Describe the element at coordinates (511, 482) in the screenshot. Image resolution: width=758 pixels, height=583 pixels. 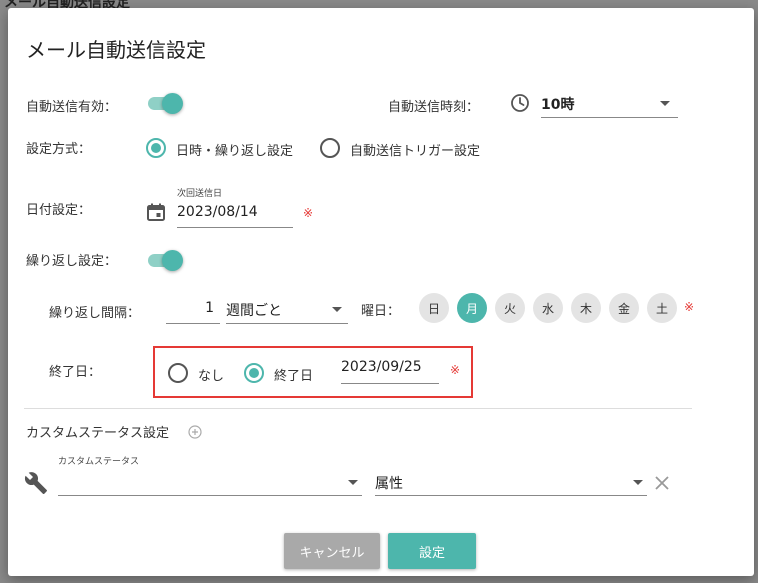
I see `attribute-select: 属性` at that location.